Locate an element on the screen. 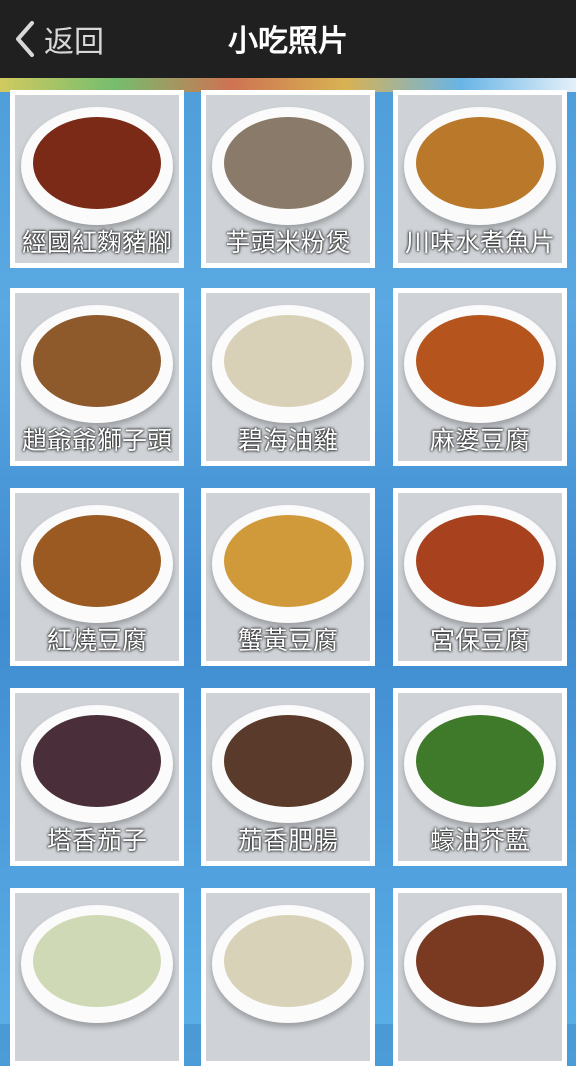  photo-card: 經國紅麴豬腳 is located at coordinates (97, 179).